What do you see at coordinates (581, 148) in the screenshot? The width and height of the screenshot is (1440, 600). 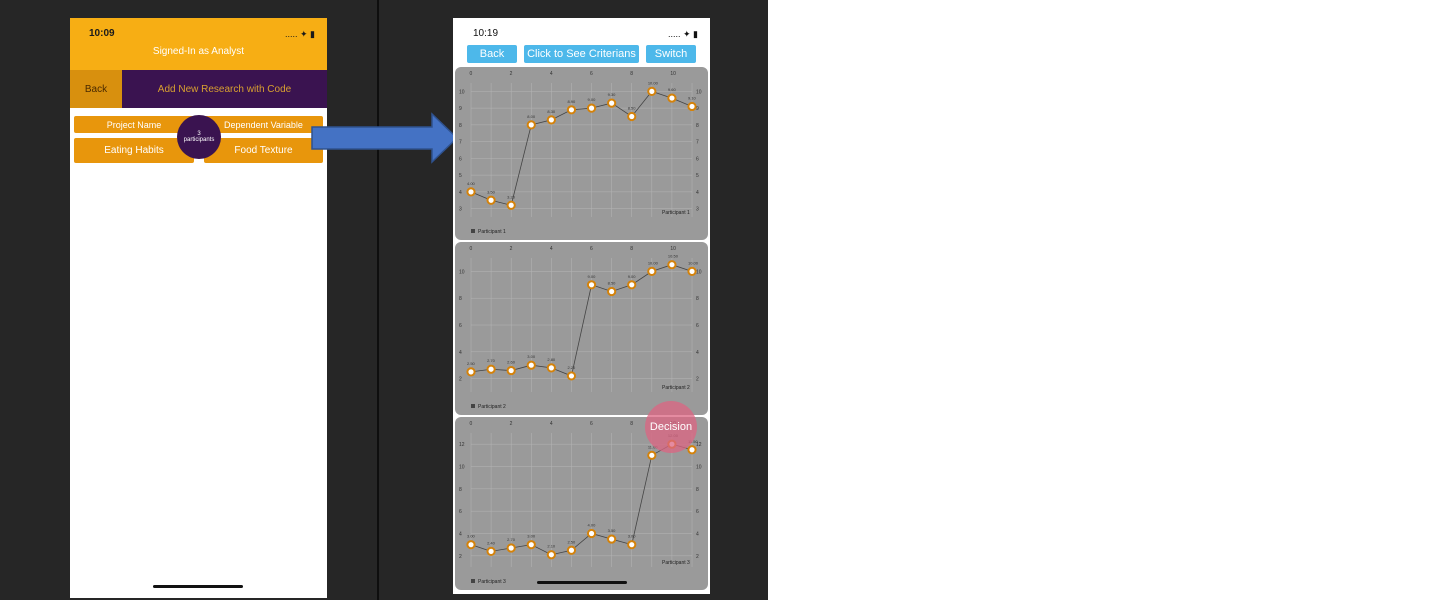 I see `series-line` at bounding box center [581, 148].